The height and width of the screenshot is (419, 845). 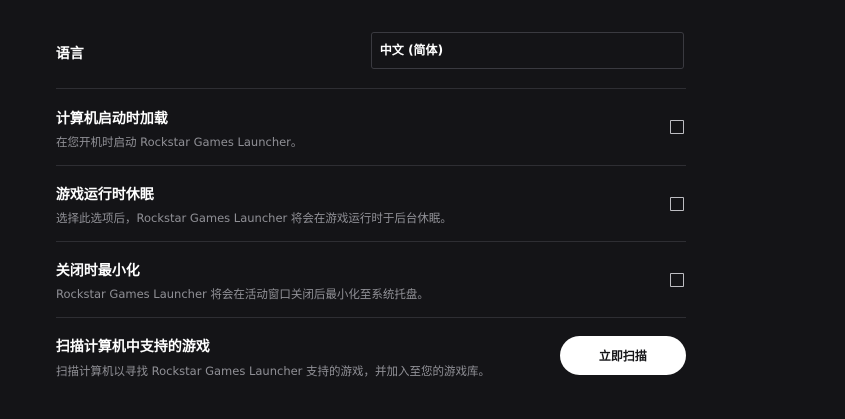 What do you see at coordinates (527, 50) in the screenshot?
I see `language-select: 中文 (简体)` at bounding box center [527, 50].